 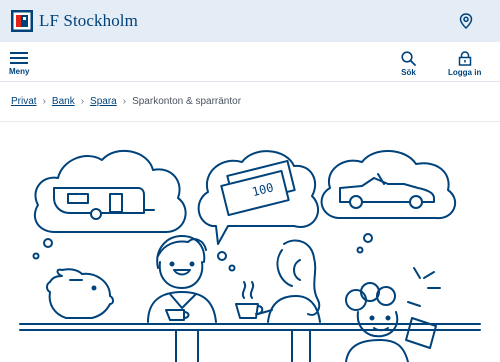 I want to click on caravan-icon, so click(x=104, y=203).